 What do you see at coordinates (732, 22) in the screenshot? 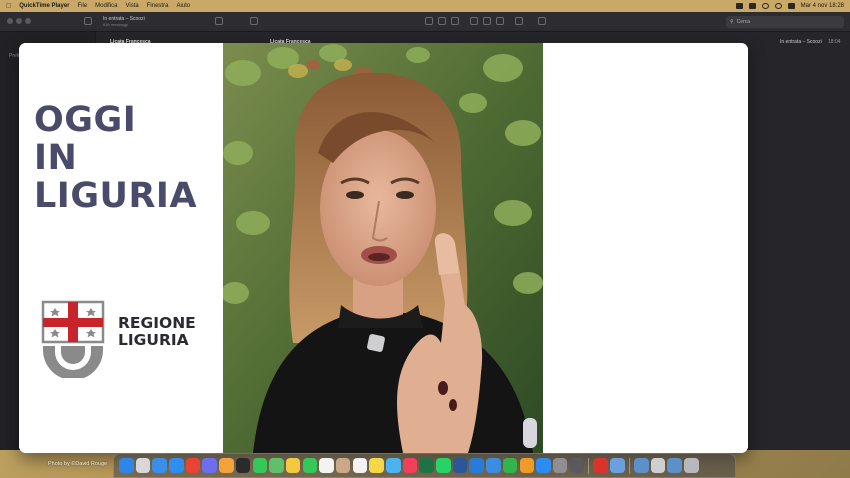
I see `search-icon: ⚲` at bounding box center [732, 22].